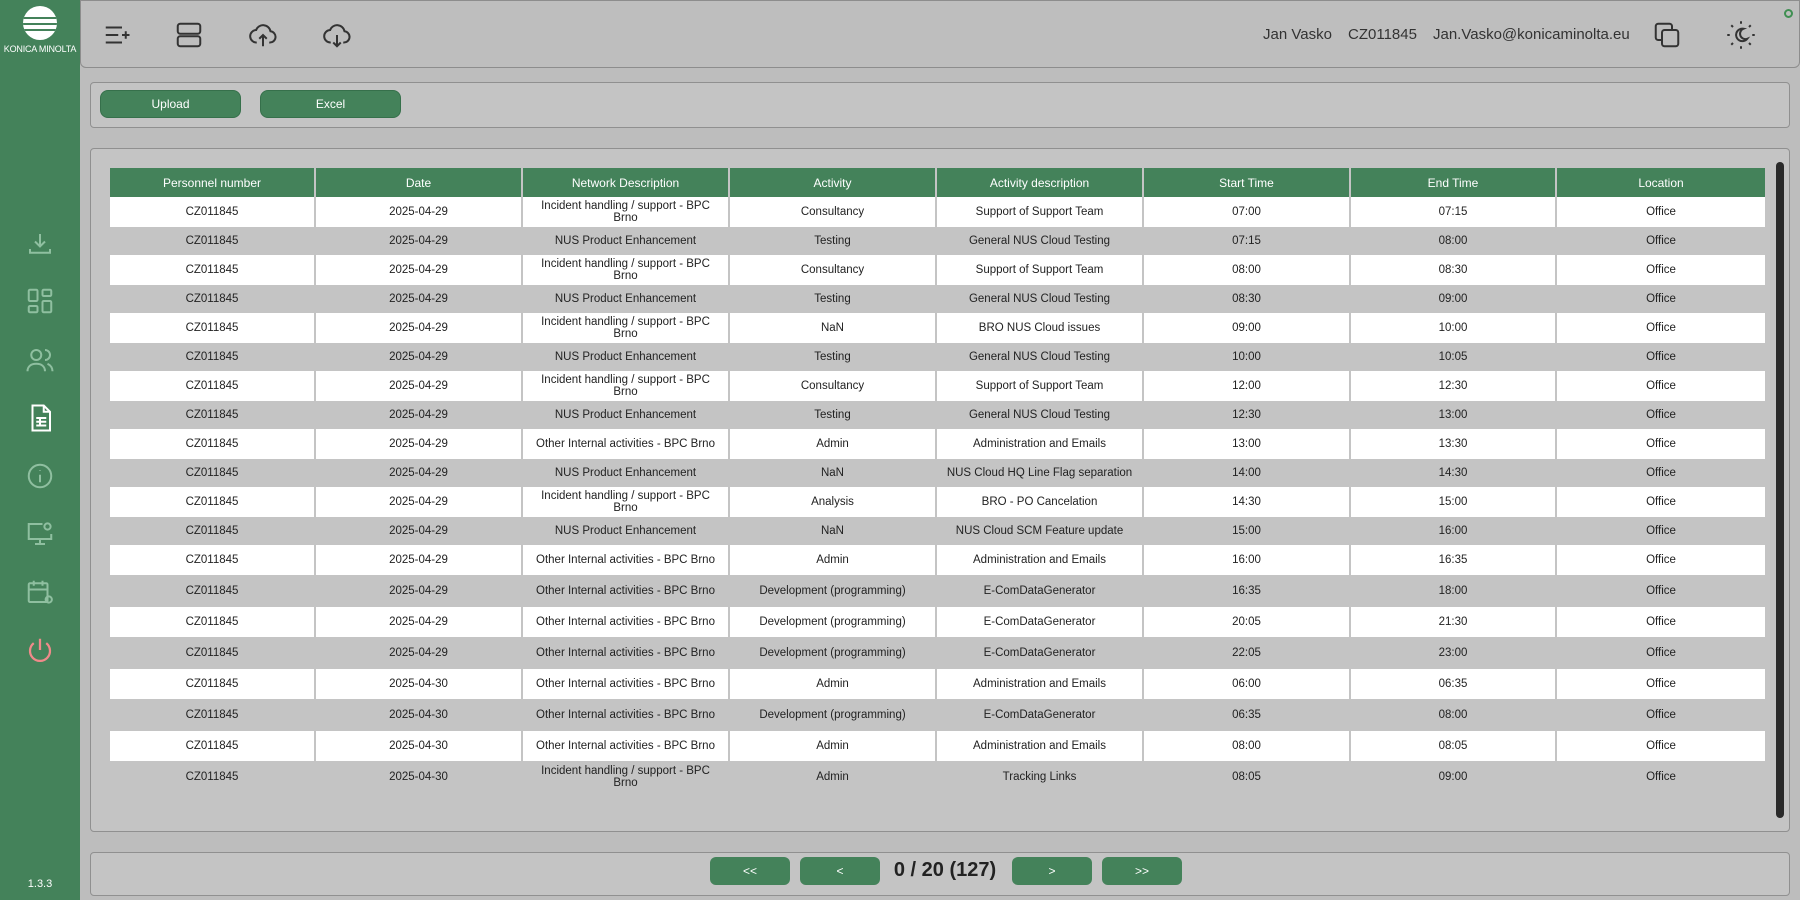 The image size is (1800, 900). I want to click on cell-end-time: 16:00, so click(1454, 531).